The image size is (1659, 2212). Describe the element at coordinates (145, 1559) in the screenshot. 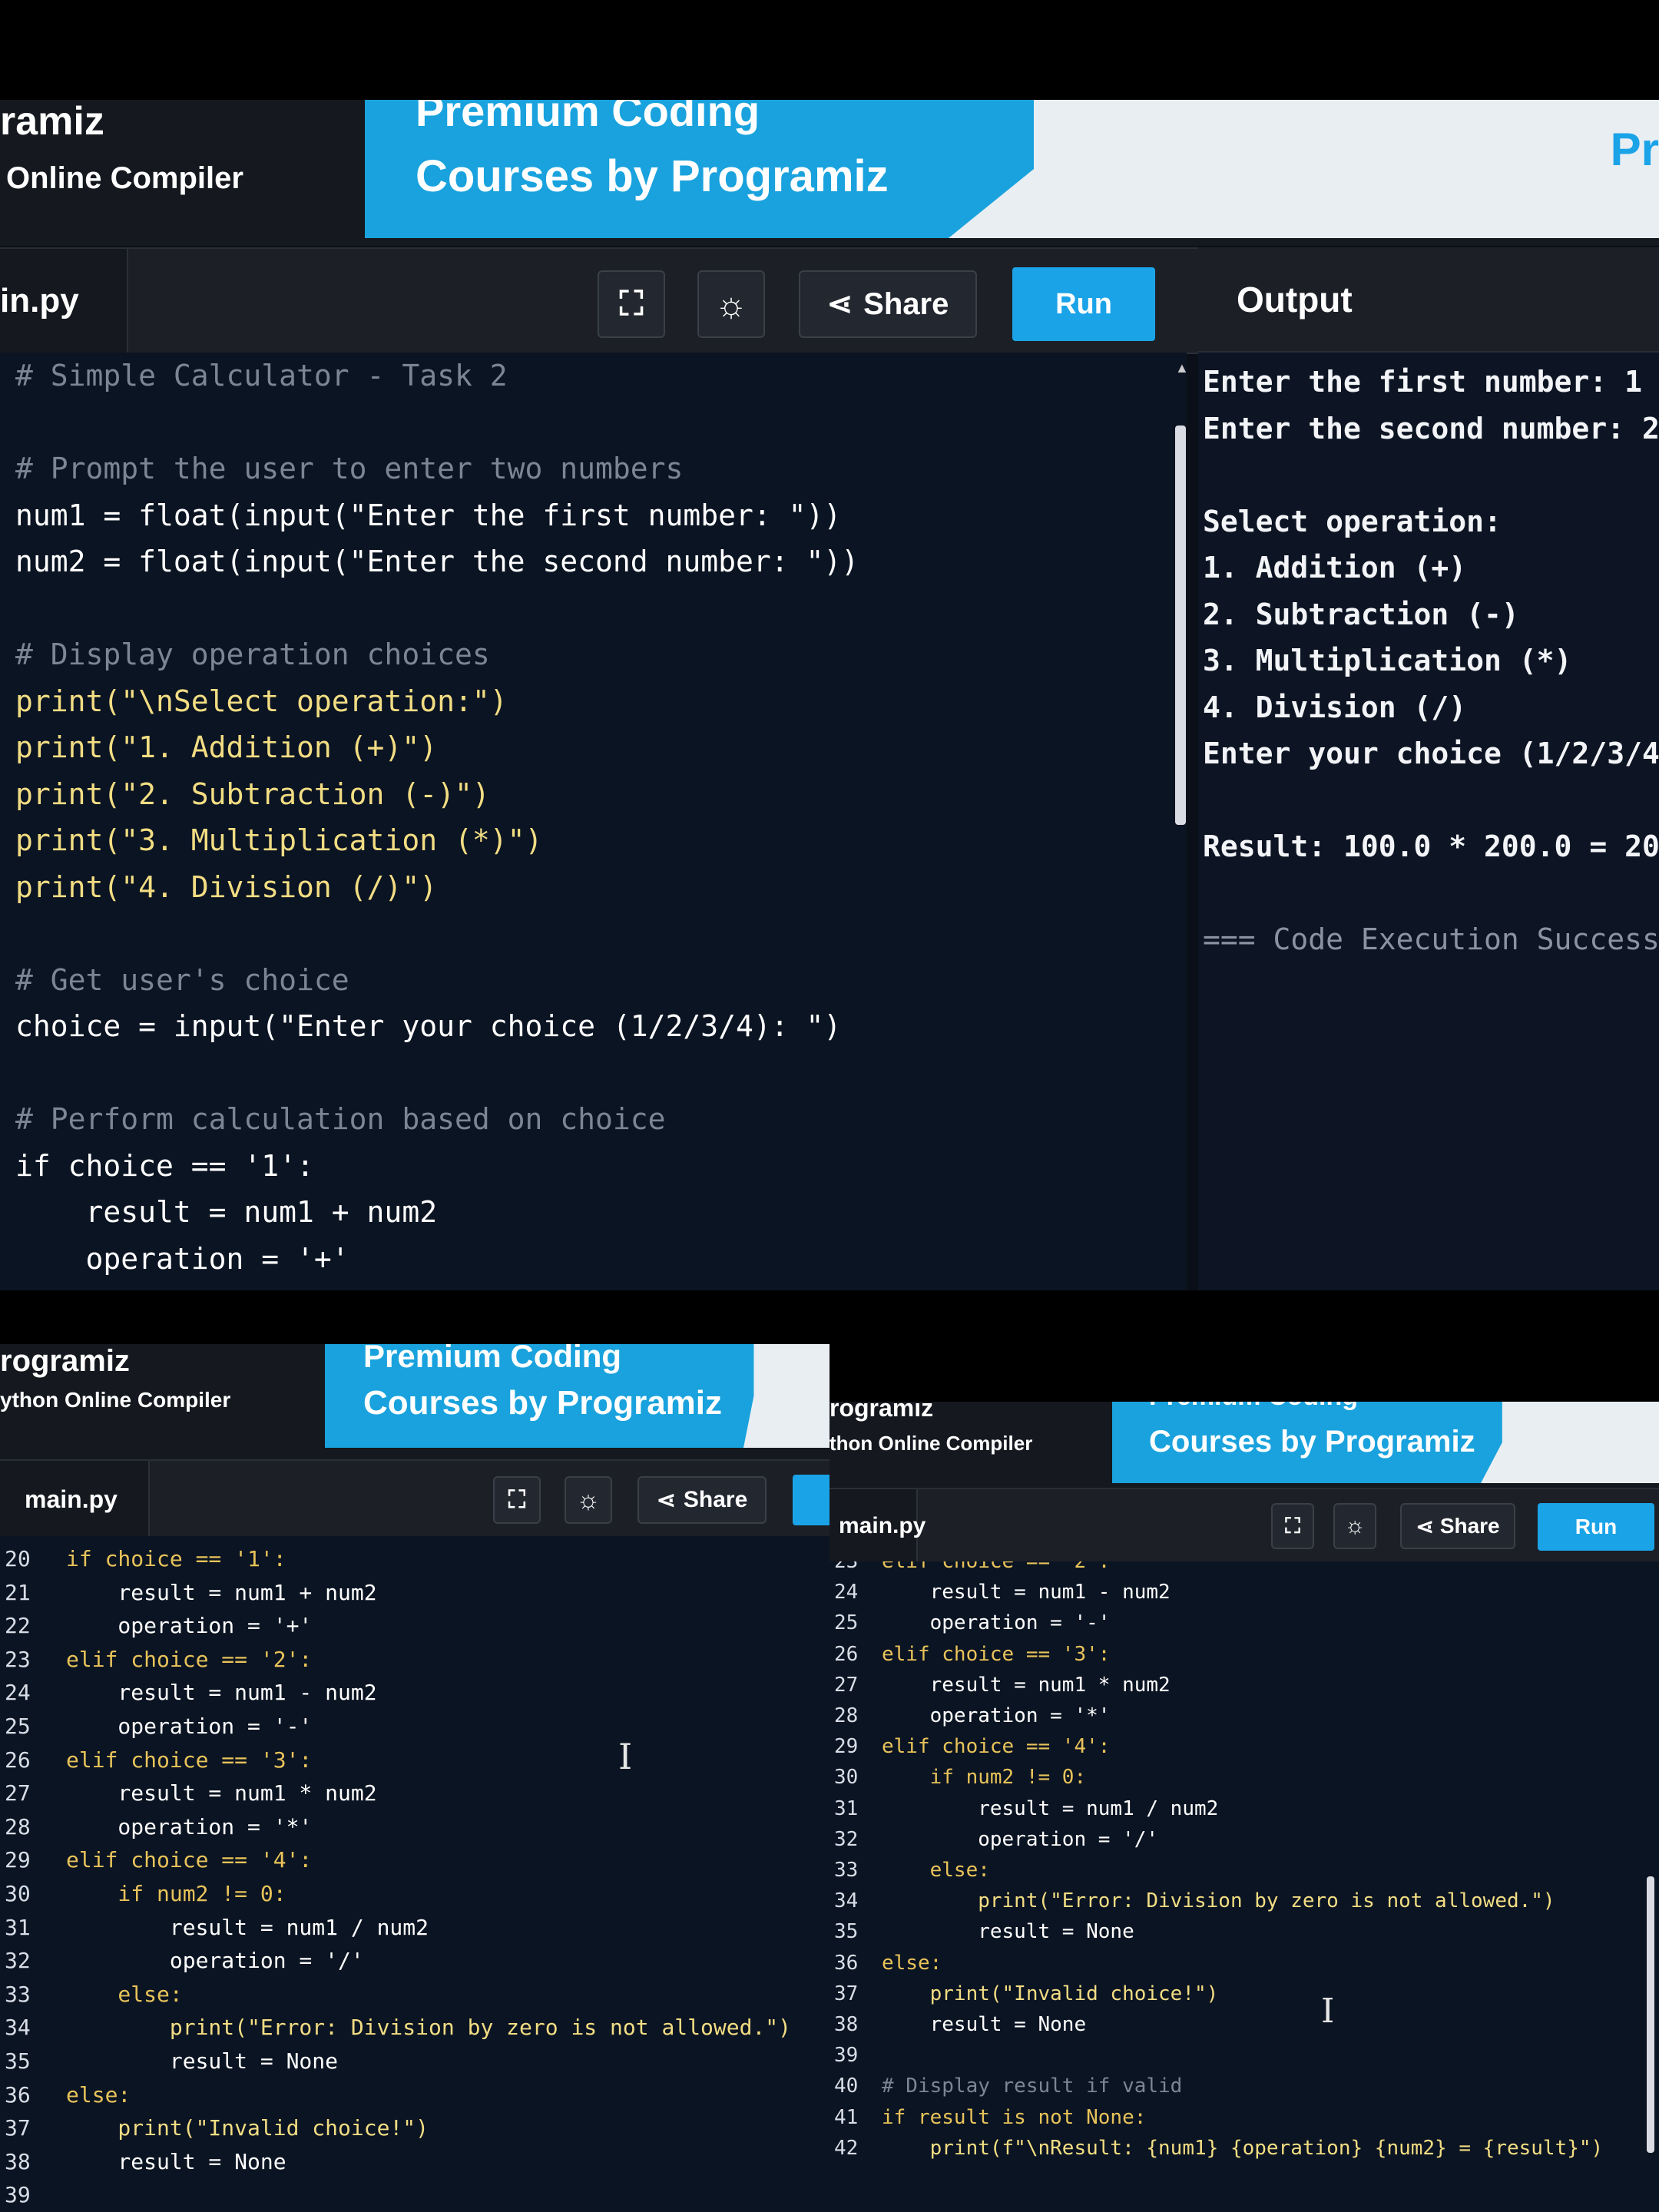

I see `code-line: 20 if choice == '1':` at that location.